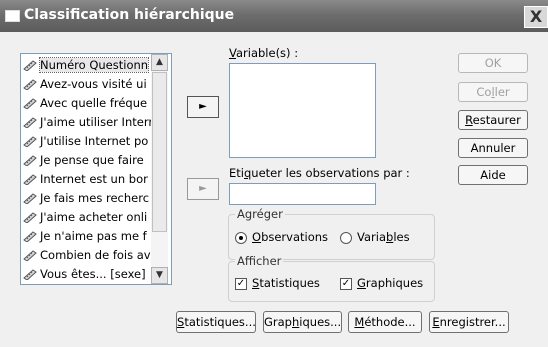 The width and height of the screenshot is (548, 347). Describe the element at coordinates (94, 141) in the screenshot. I see `list-item-label: J'utilise Internet po` at that location.